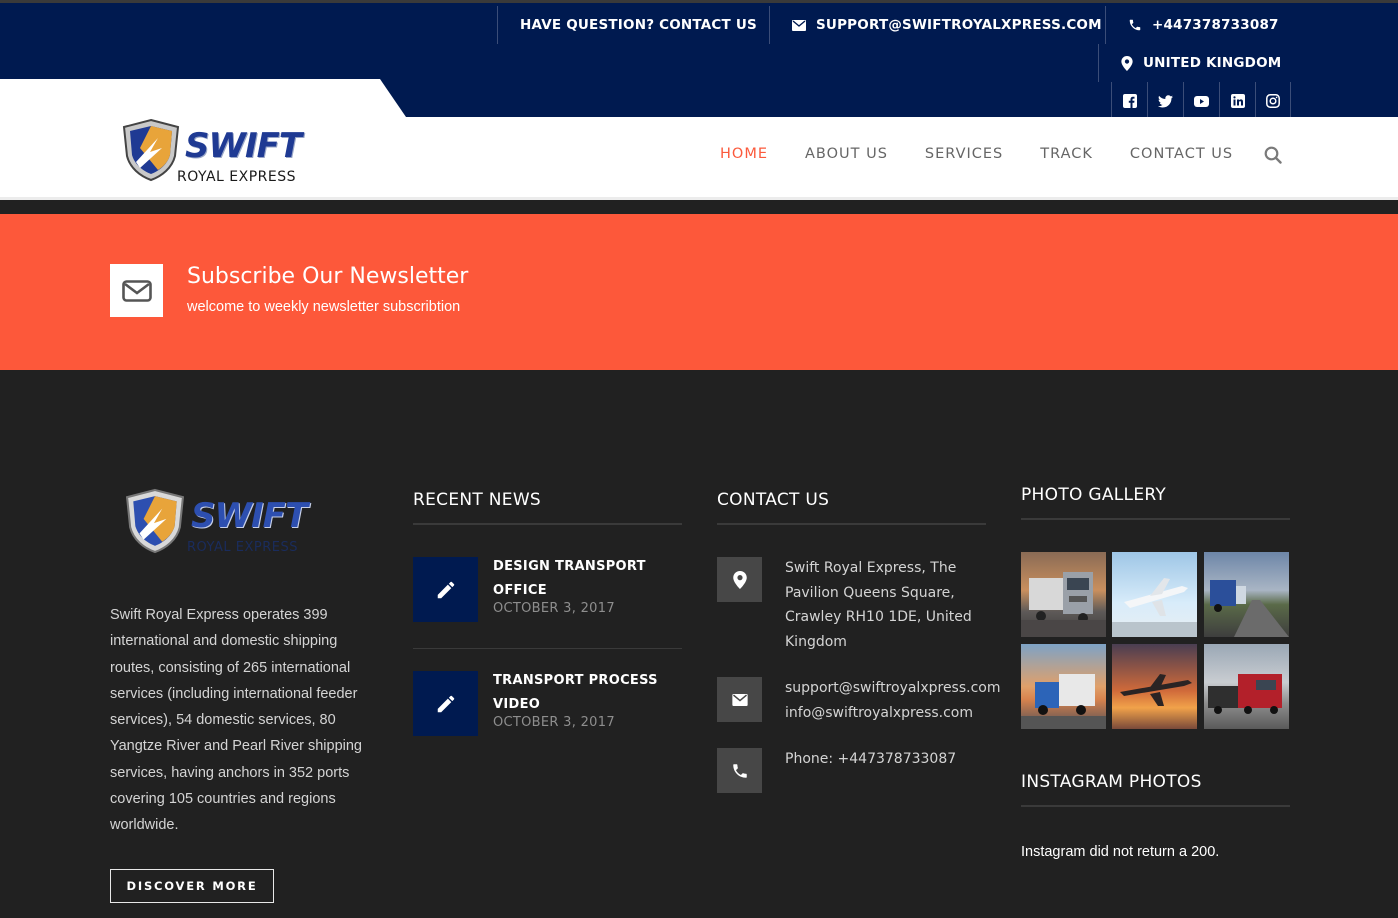 Image resolution: width=1398 pixels, height=918 pixels. What do you see at coordinates (870, 759) in the screenshot?
I see `contact-phone: Phone: +447378733087` at bounding box center [870, 759].